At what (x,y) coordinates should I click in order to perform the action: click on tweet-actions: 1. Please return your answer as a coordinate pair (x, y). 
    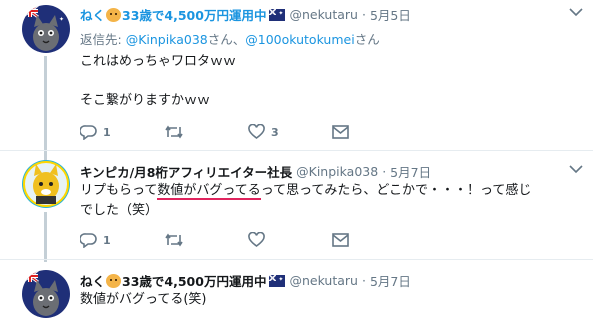
    Looking at the image, I should click on (248, 240).